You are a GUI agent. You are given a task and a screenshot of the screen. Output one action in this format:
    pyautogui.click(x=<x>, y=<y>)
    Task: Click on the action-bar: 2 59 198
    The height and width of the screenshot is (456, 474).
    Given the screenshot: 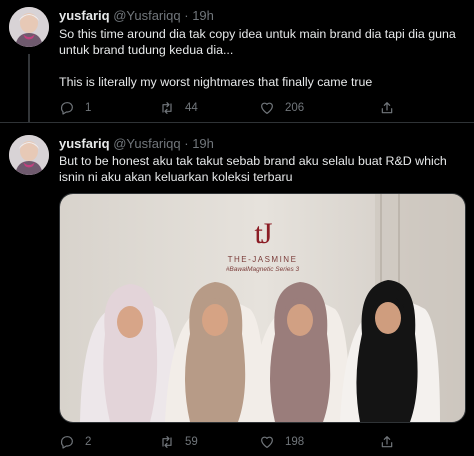 What is the action you would take?
    pyautogui.click(x=239, y=442)
    